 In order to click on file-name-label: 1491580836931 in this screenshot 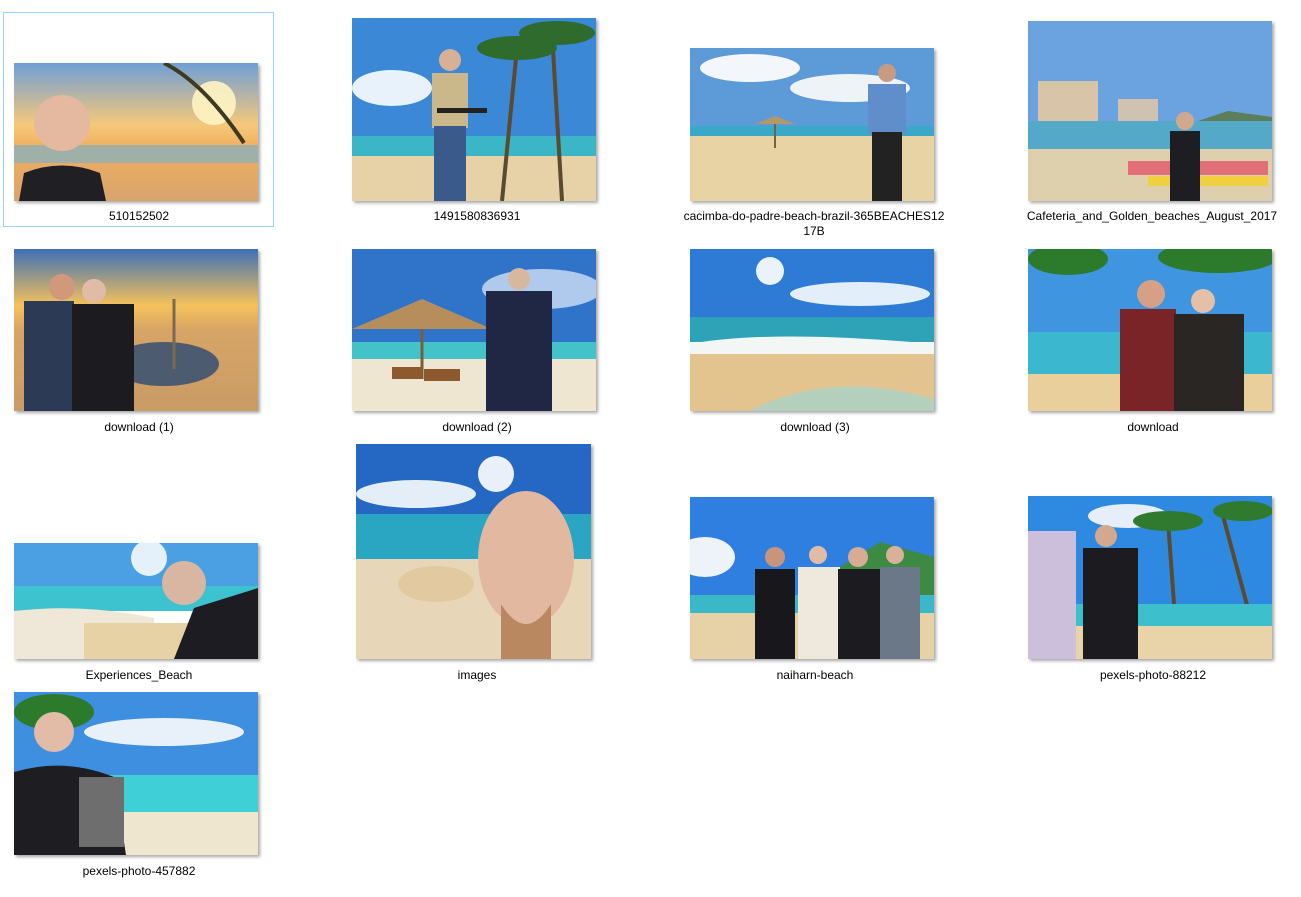, I will do `click(477, 216)`.